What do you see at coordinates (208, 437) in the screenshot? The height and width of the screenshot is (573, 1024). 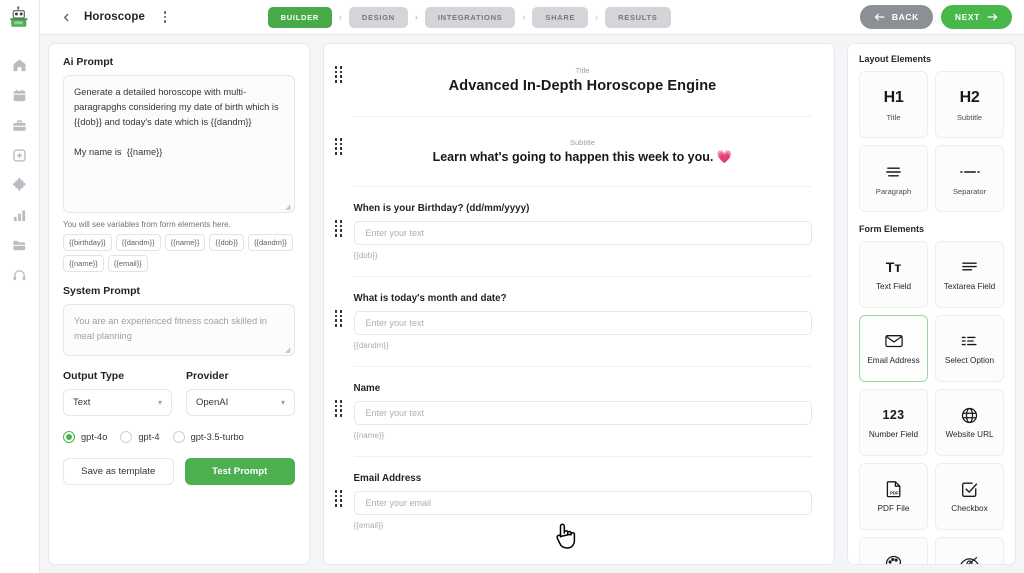 I see `model-radio-gpt-35-turbo: gpt-3.5-turbo` at bounding box center [208, 437].